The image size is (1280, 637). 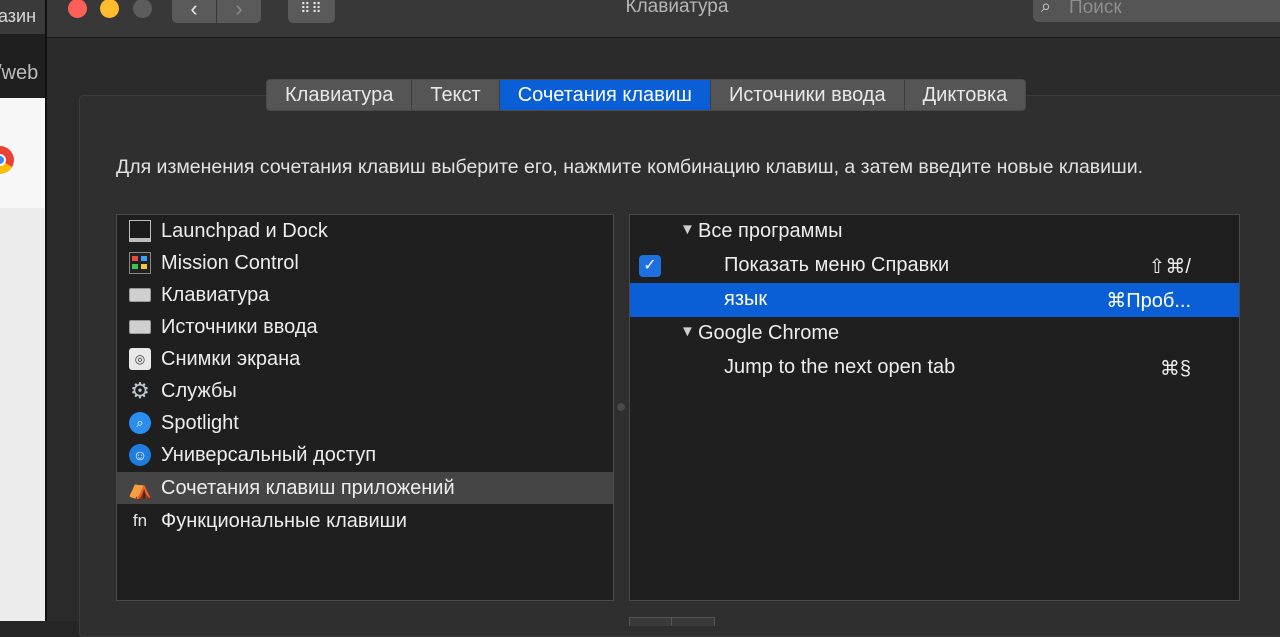 I want to click on chevron-left-icon: ‹, so click(x=194, y=10).